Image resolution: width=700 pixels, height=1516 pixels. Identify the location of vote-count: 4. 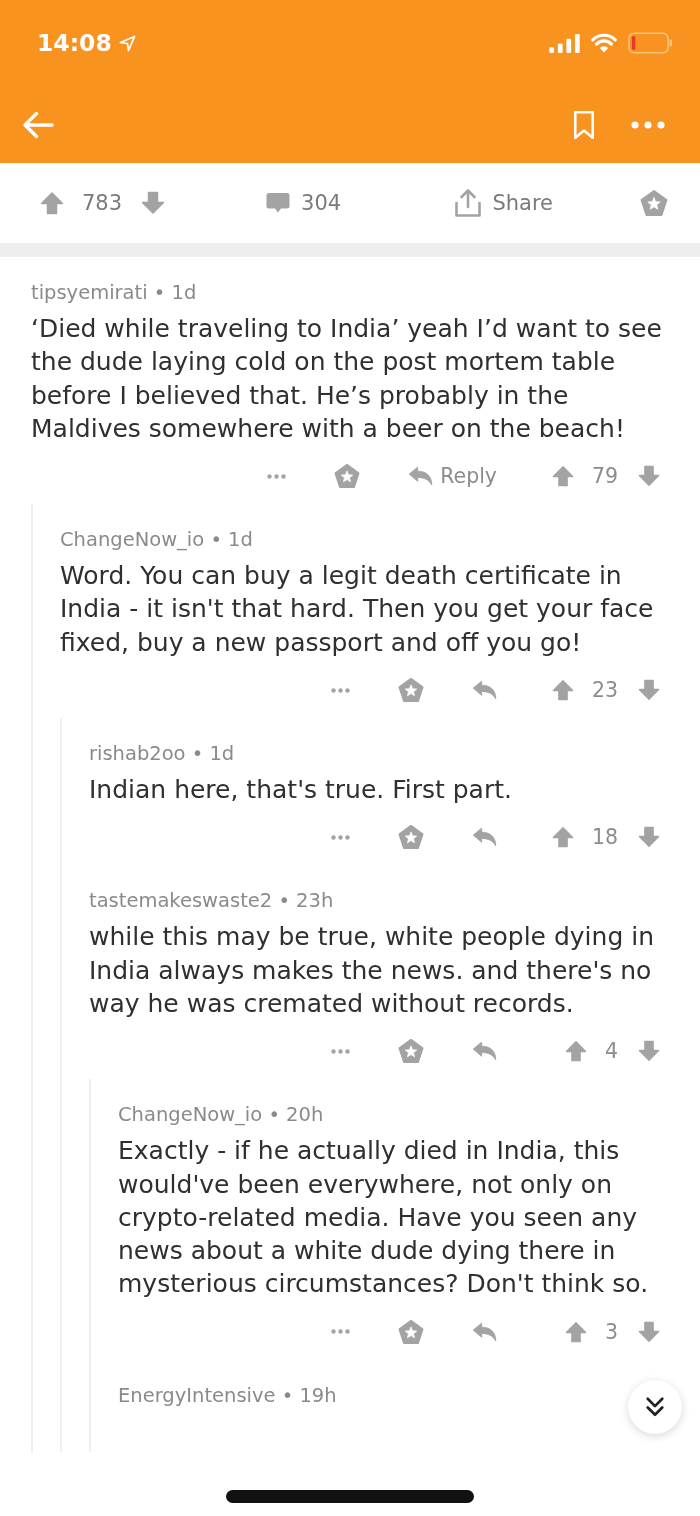
(611, 1051).